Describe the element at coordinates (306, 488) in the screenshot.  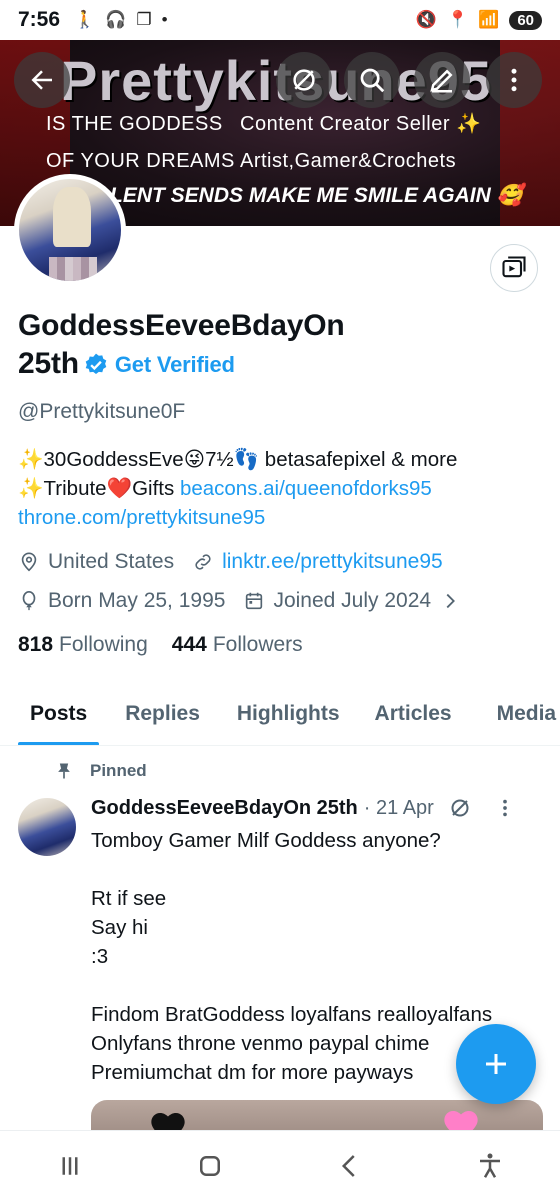
I see `bio-link-beacons: beacons.ai/queenofdorks95` at that location.